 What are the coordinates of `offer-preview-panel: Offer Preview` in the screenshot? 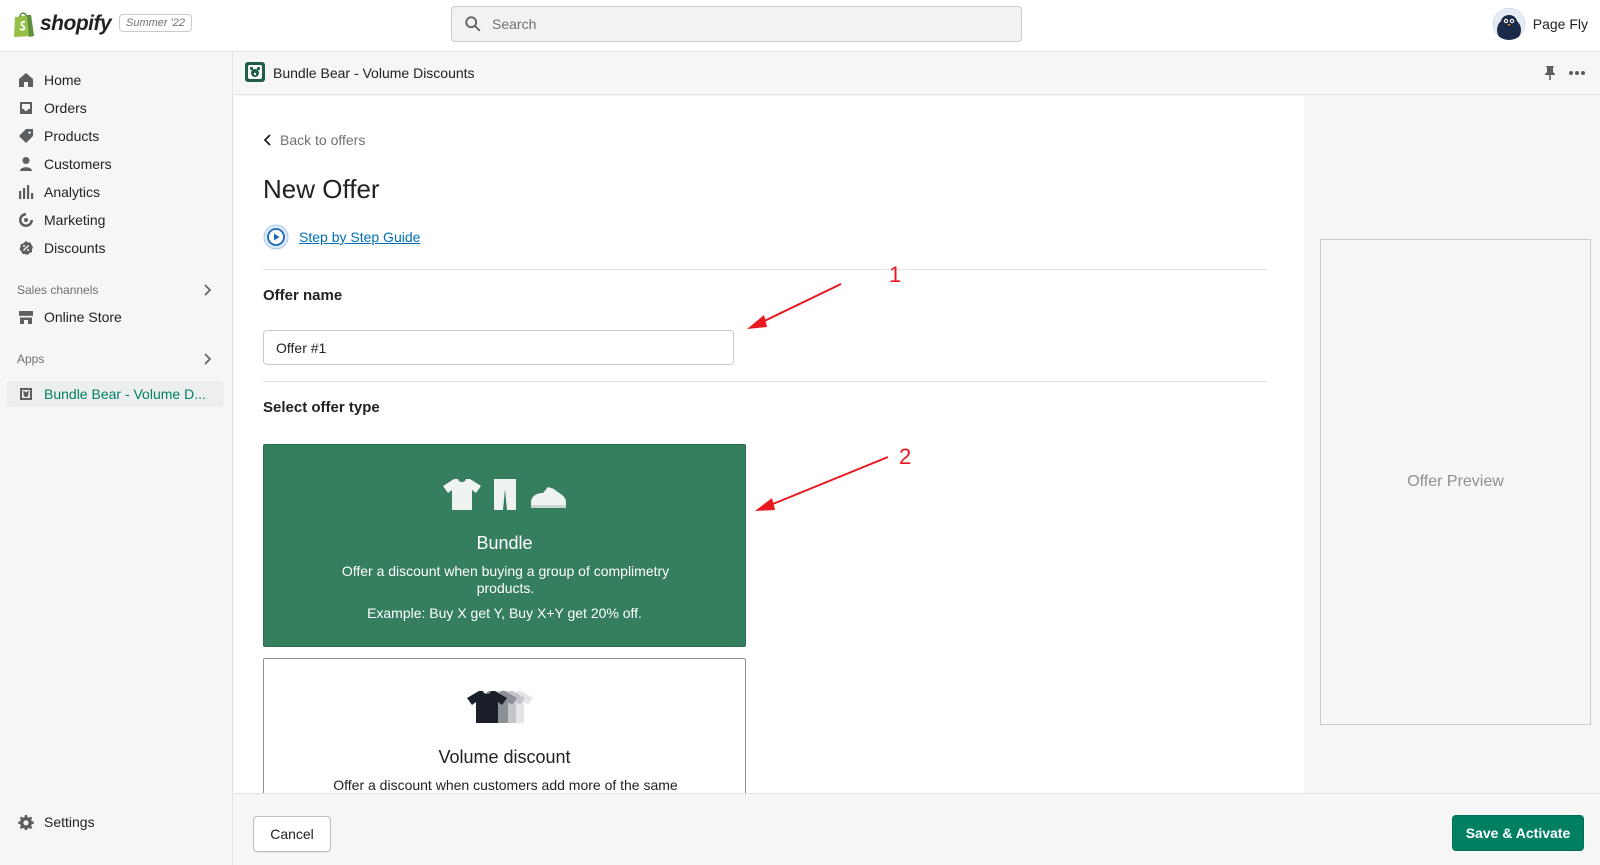 It's located at (1455, 482).